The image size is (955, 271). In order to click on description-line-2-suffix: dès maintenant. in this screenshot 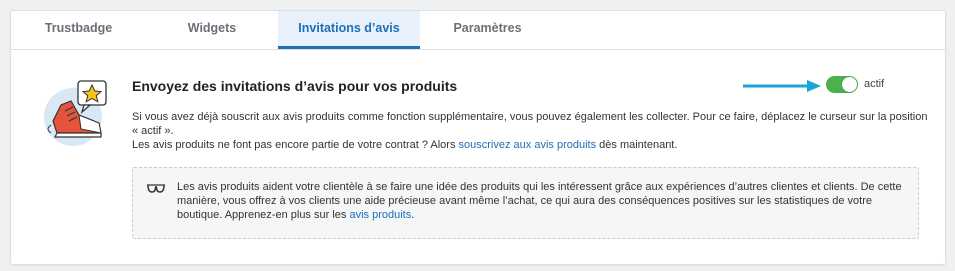, I will do `click(637, 145)`.